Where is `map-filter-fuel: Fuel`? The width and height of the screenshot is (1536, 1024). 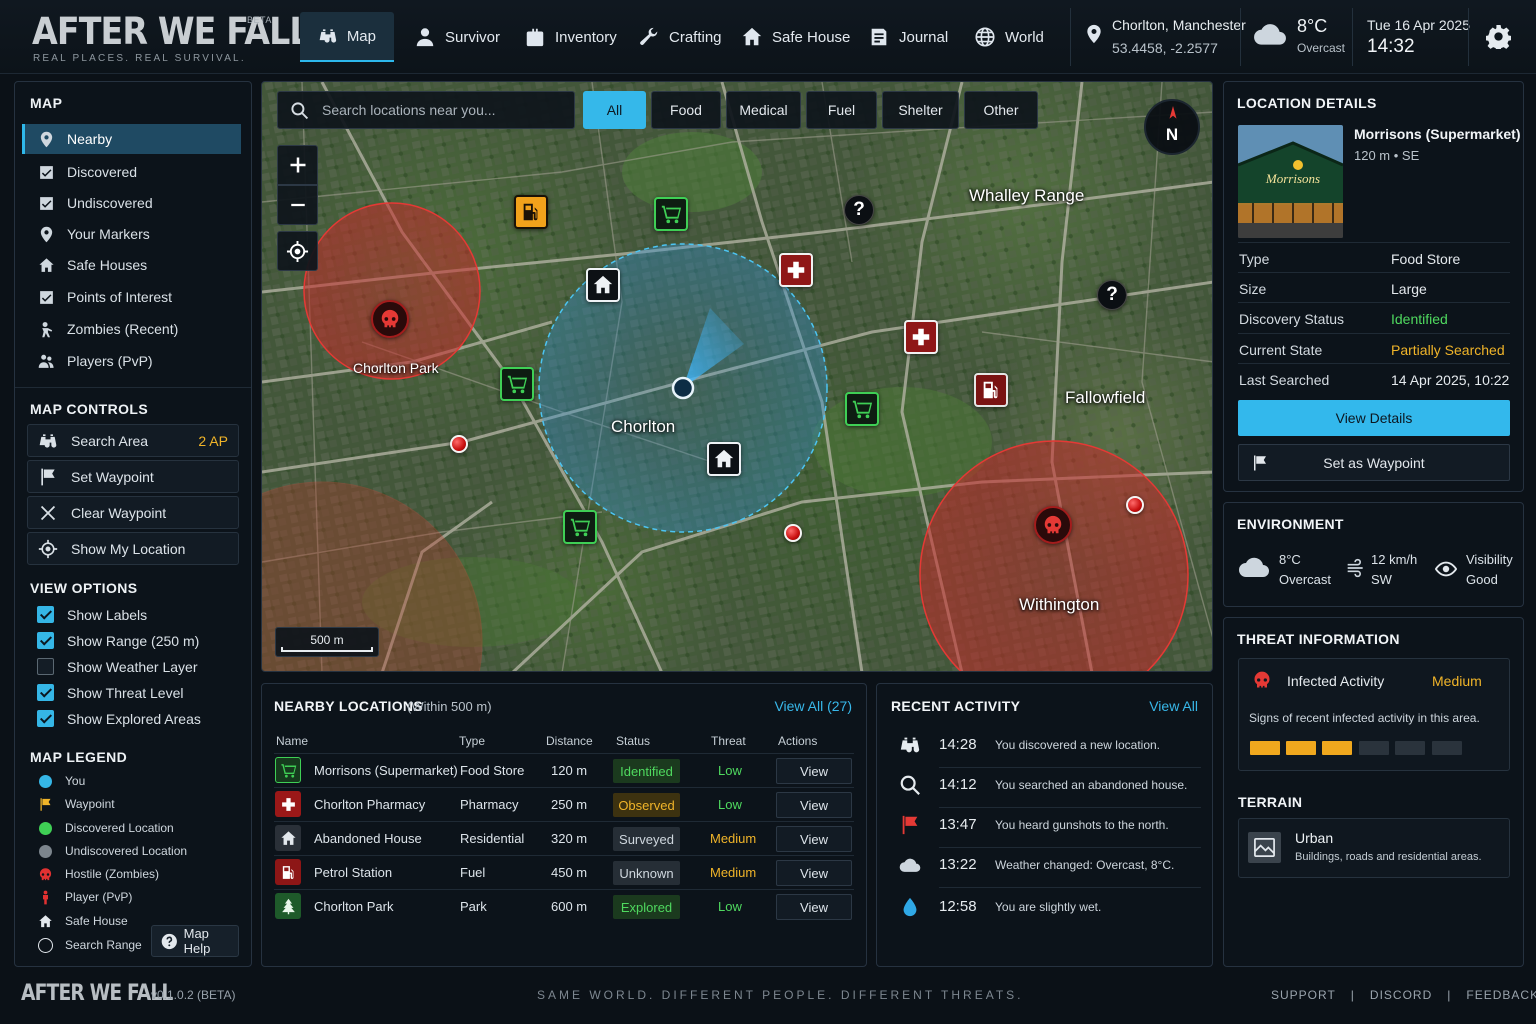
map-filter-fuel: Fuel is located at coordinates (841, 110).